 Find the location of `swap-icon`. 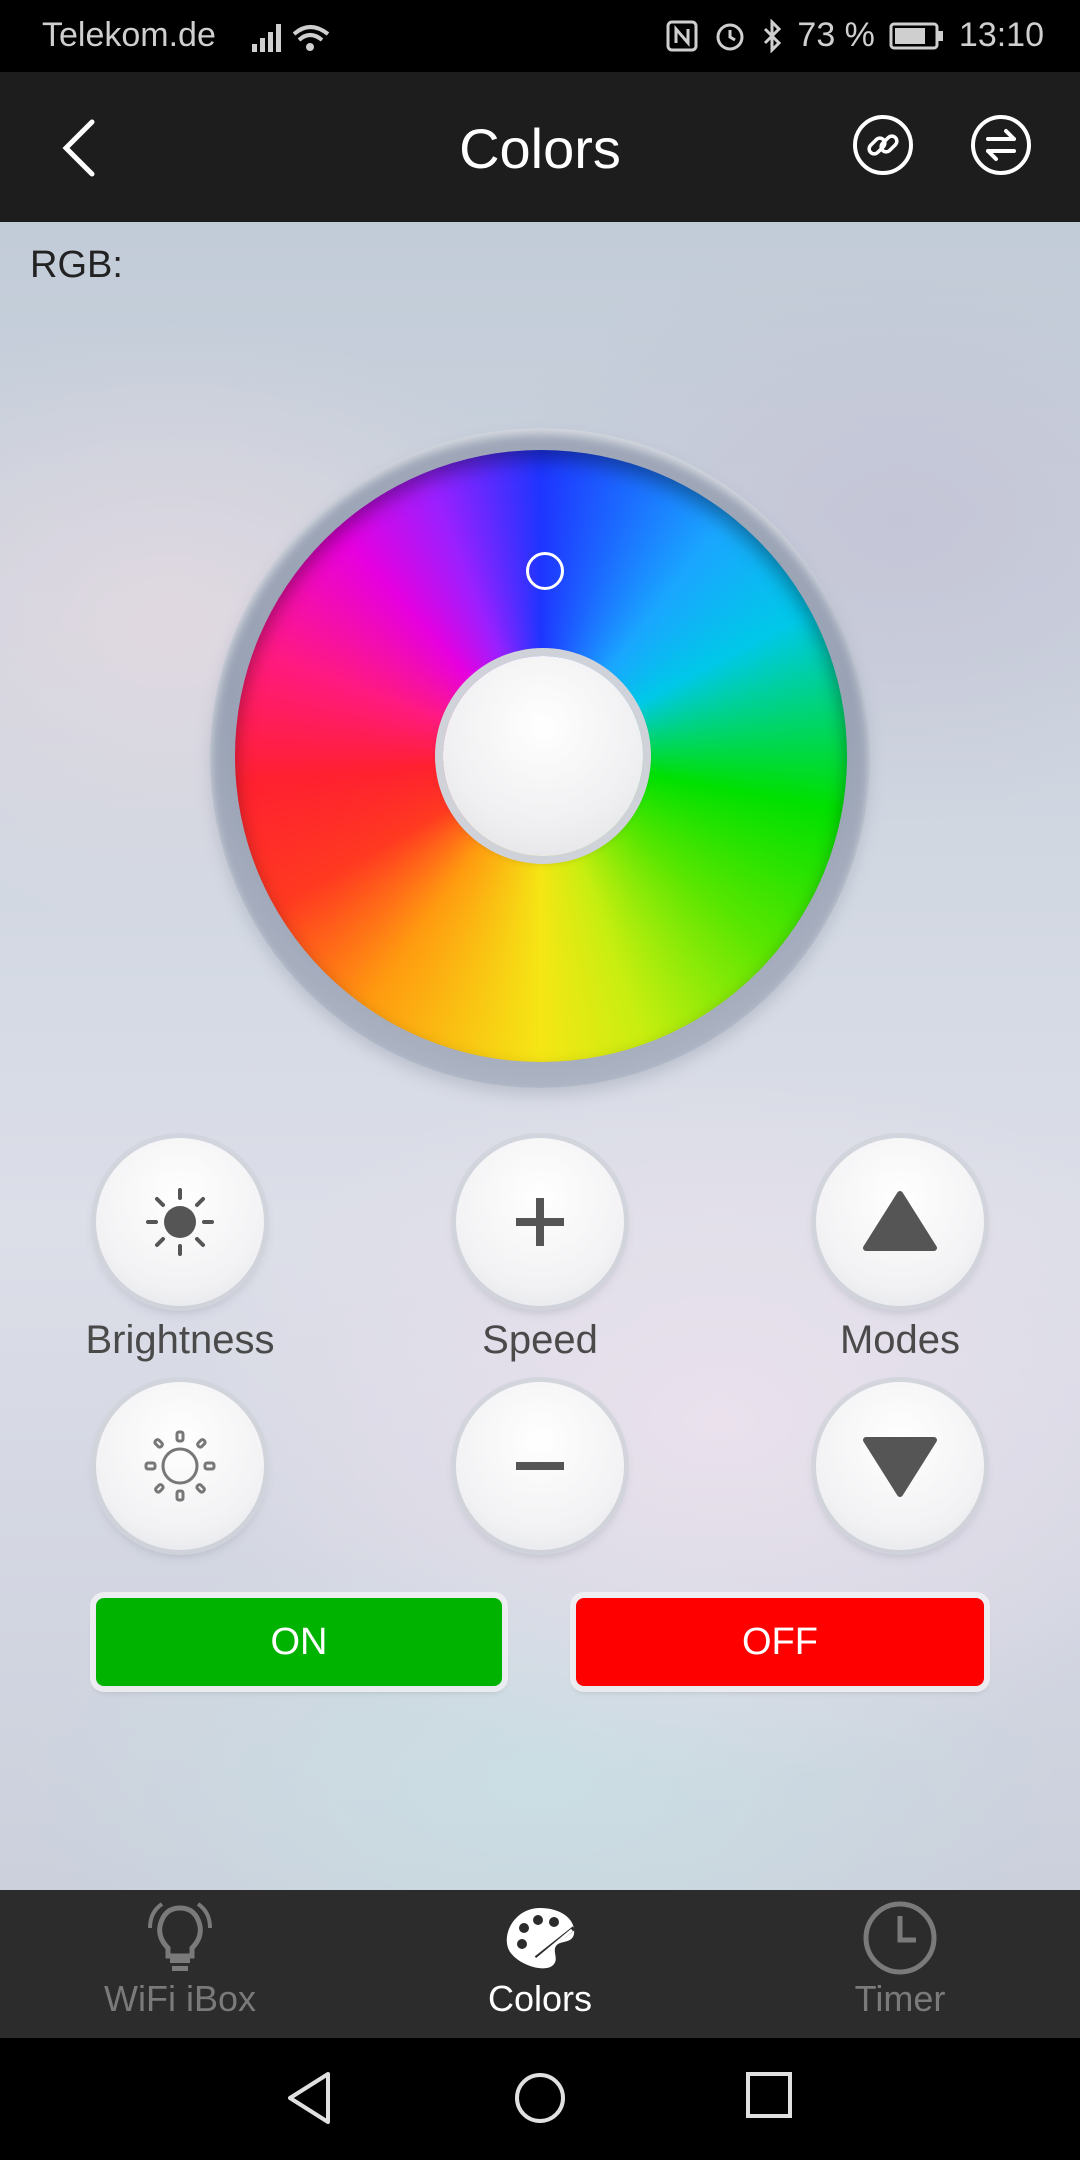

swap-icon is located at coordinates (1001, 145).